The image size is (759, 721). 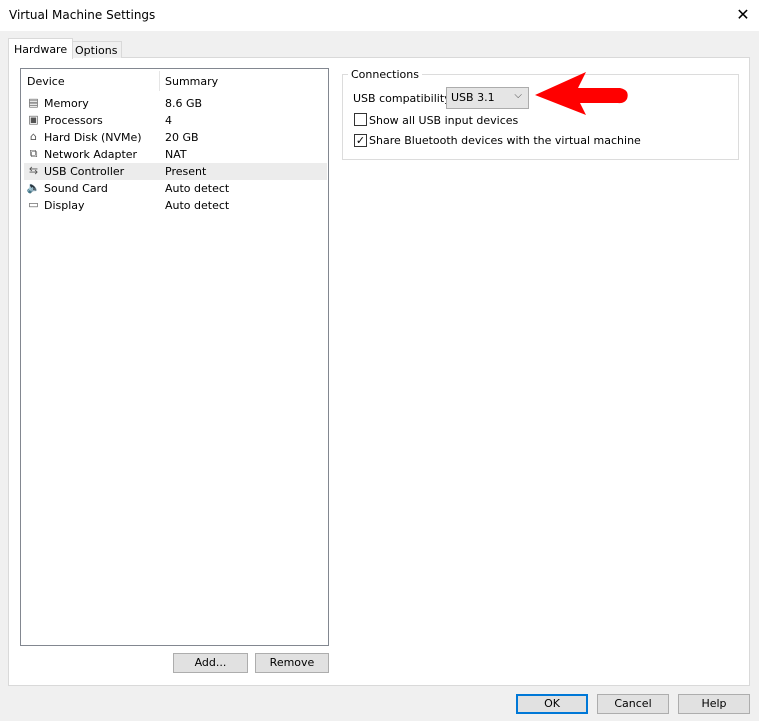 I want to click on network-adapter-icon: ⧉, so click(x=33, y=153).